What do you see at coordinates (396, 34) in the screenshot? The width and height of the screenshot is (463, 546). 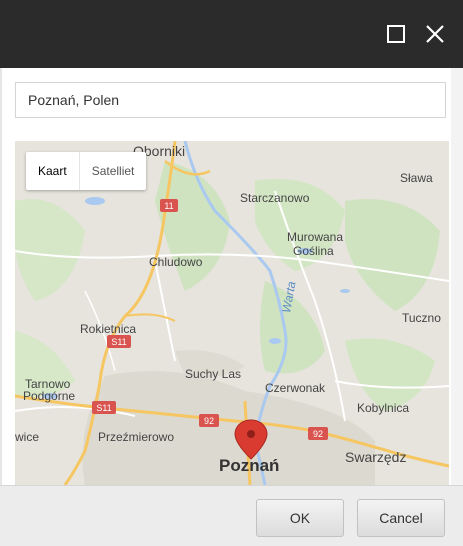 I see `maximize-icon` at bounding box center [396, 34].